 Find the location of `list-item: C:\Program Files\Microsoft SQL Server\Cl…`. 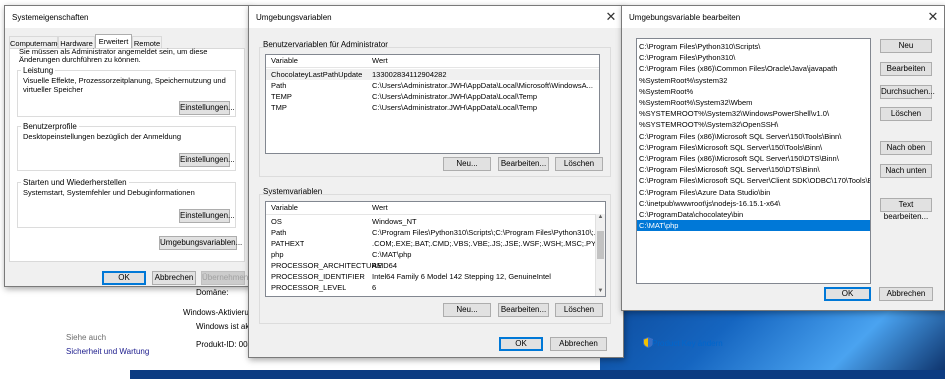

list-item: C:\Program Files\Microsoft SQL Server\Cl… is located at coordinates (753, 180).